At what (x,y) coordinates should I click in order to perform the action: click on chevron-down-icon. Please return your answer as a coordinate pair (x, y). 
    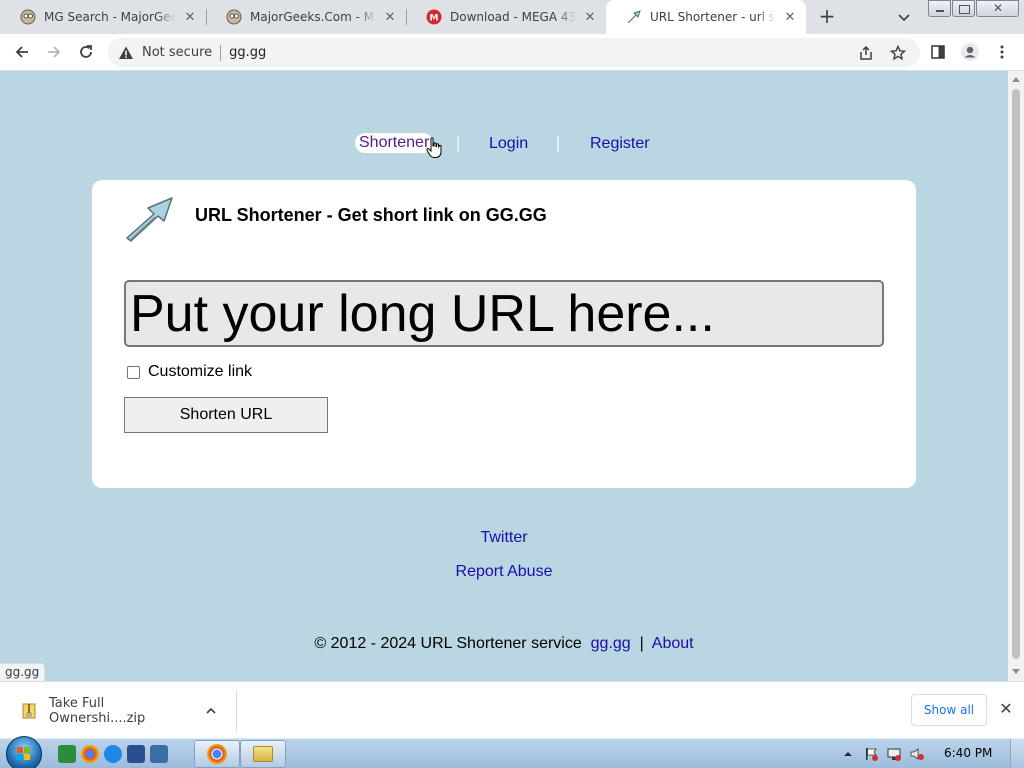
    Looking at the image, I should click on (904, 17).